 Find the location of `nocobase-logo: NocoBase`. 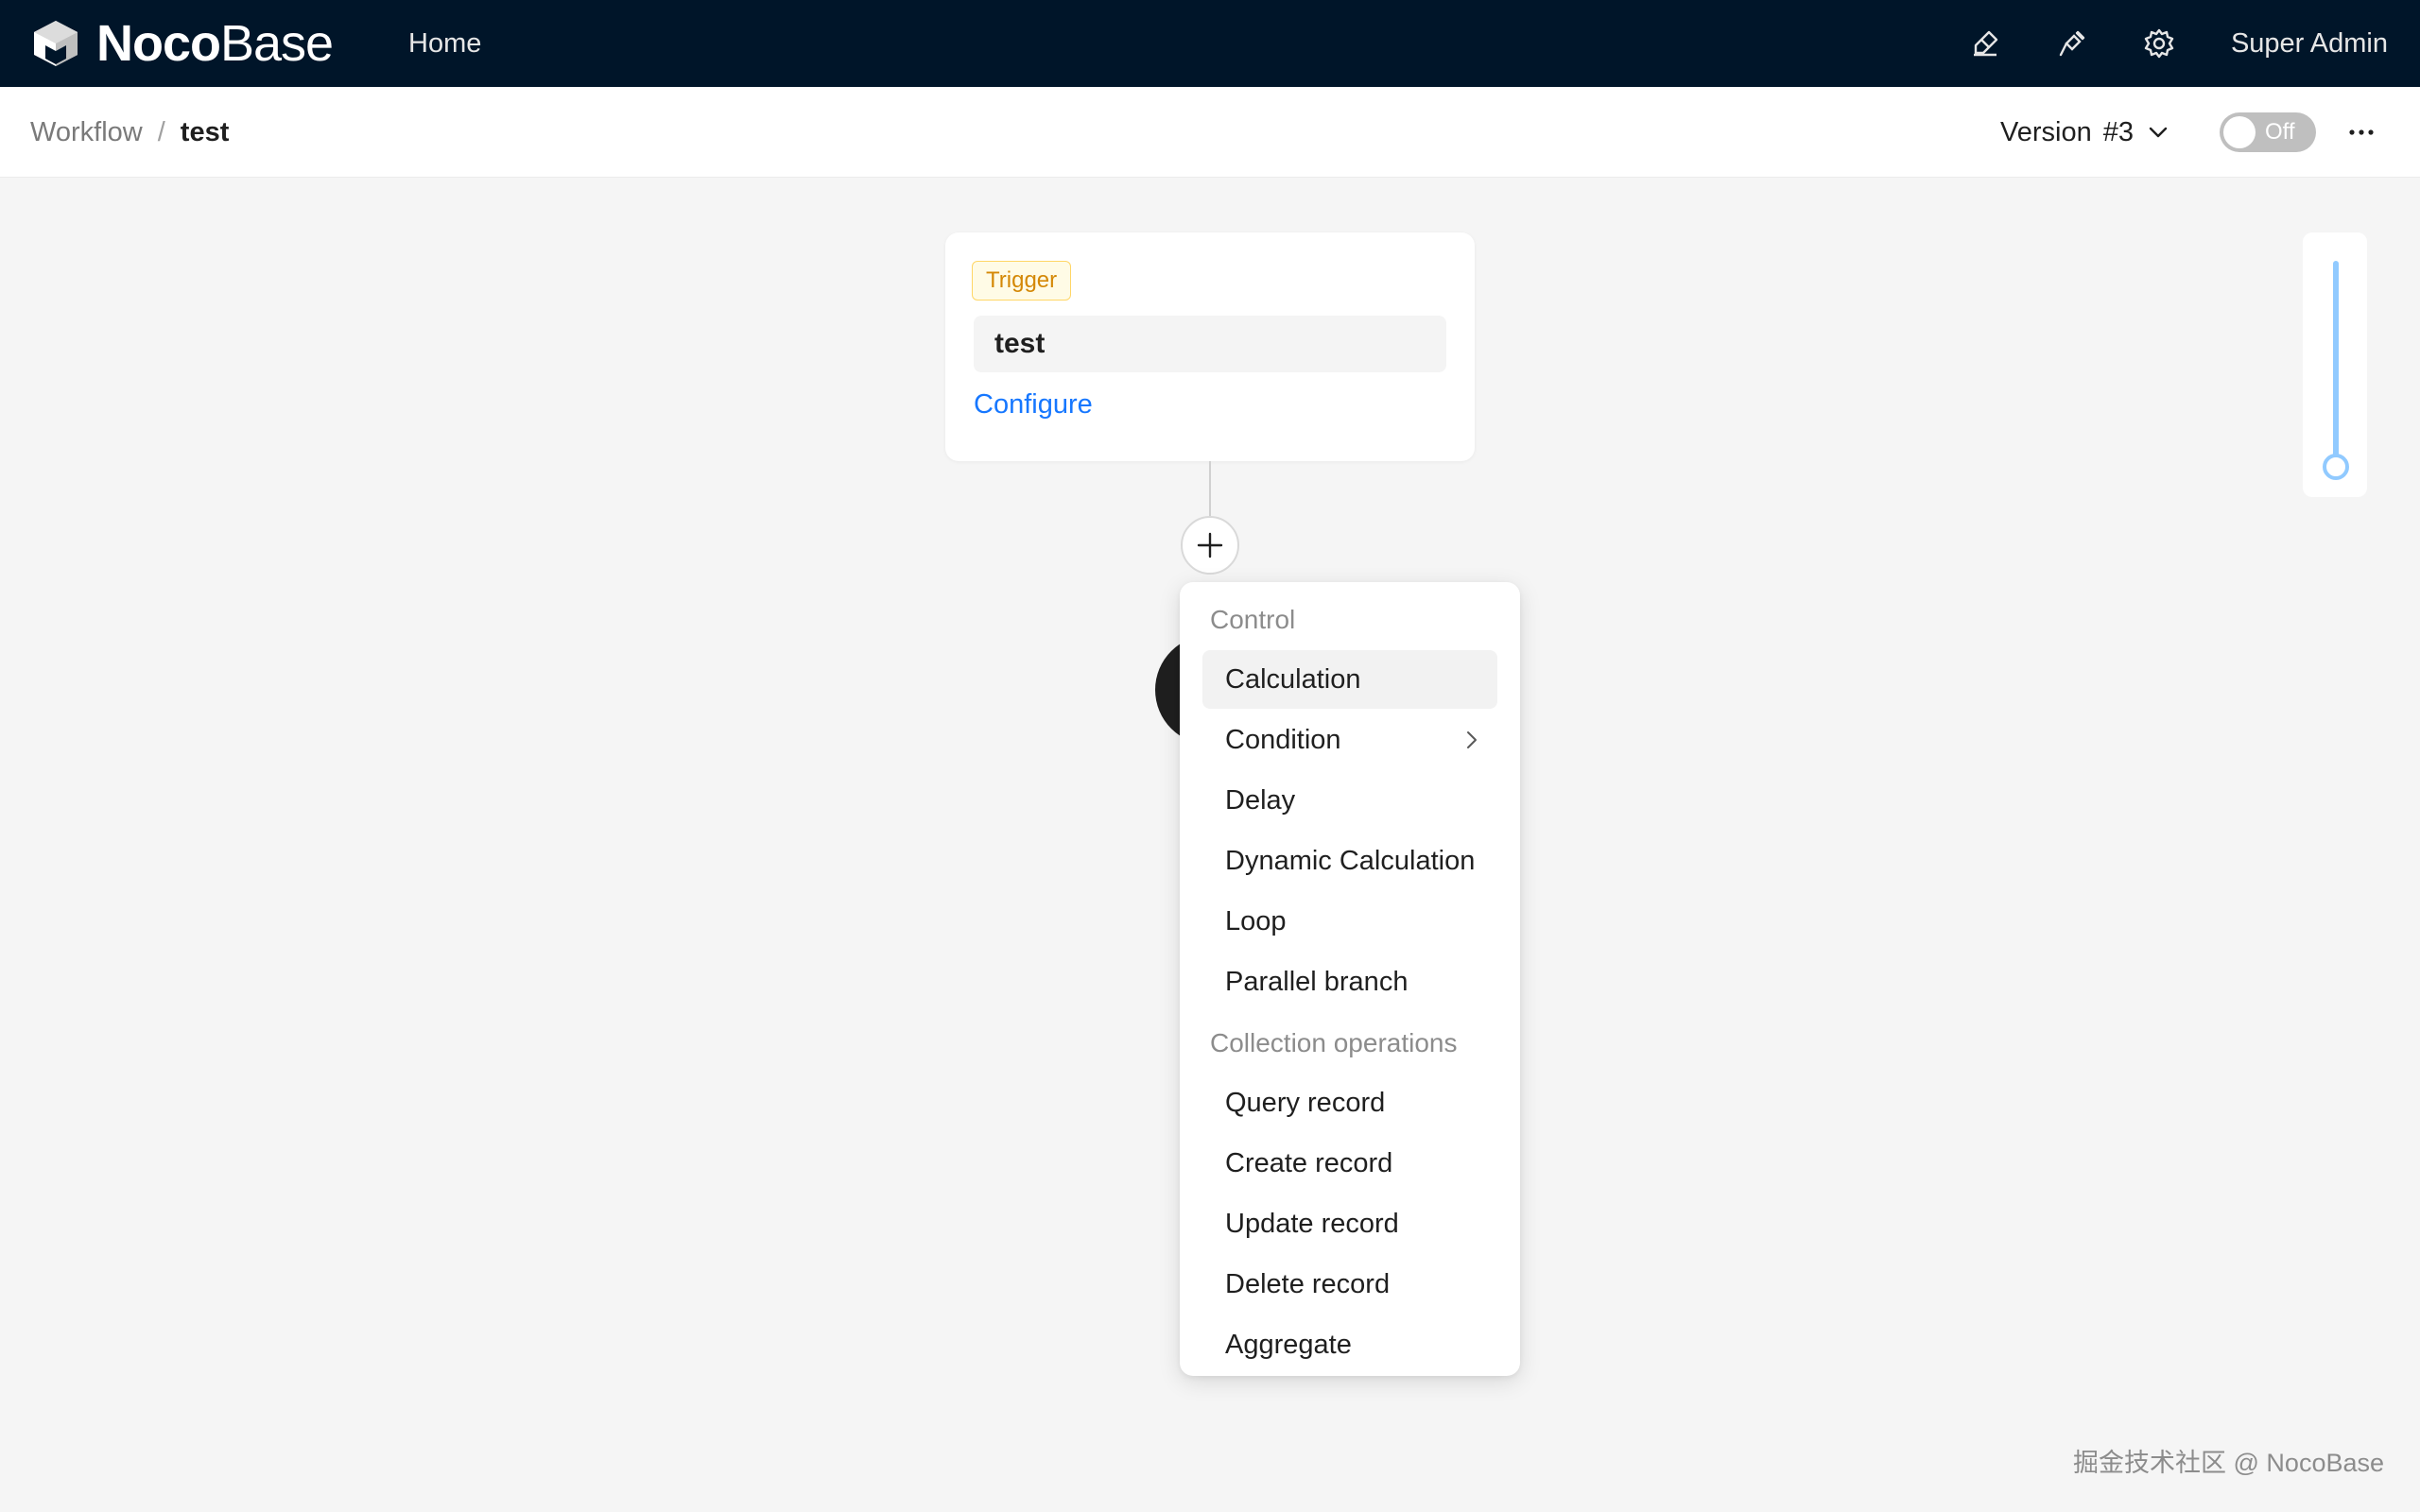

nocobase-logo: NocoBase is located at coordinates (181, 43).